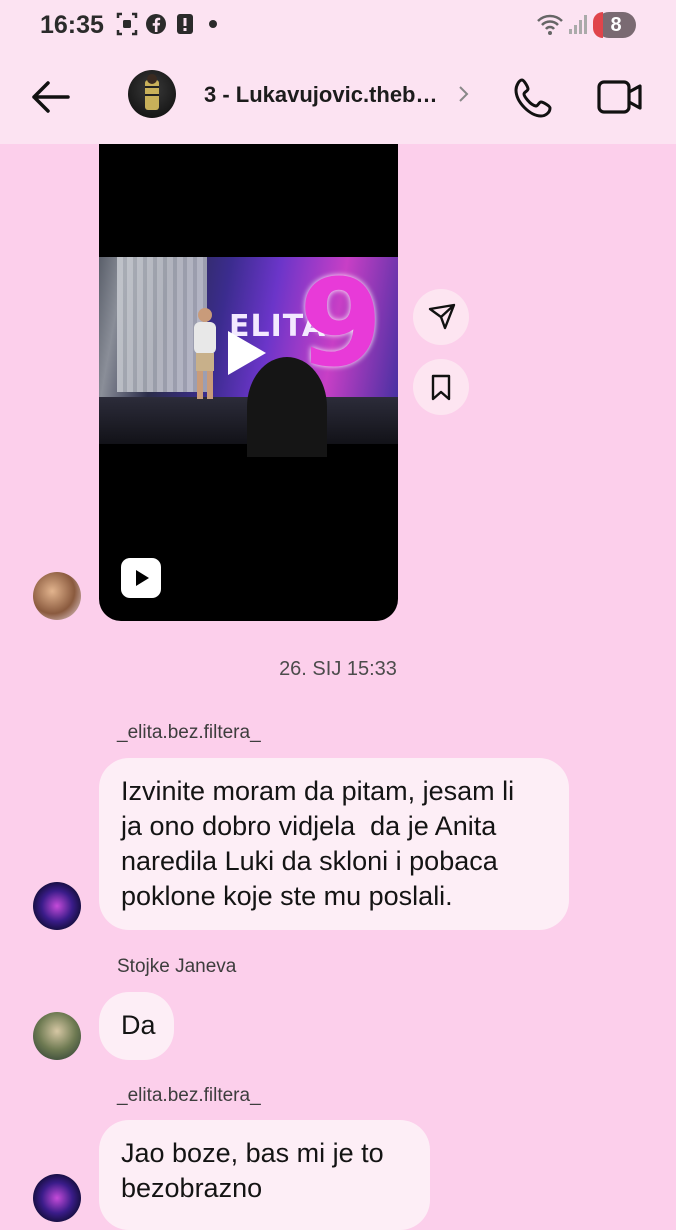 This screenshot has width=676, height=1230. What do you see at coordinates (141, 578) in the screenshot?
I see `reel-icon` at bounding box center [141, 578].